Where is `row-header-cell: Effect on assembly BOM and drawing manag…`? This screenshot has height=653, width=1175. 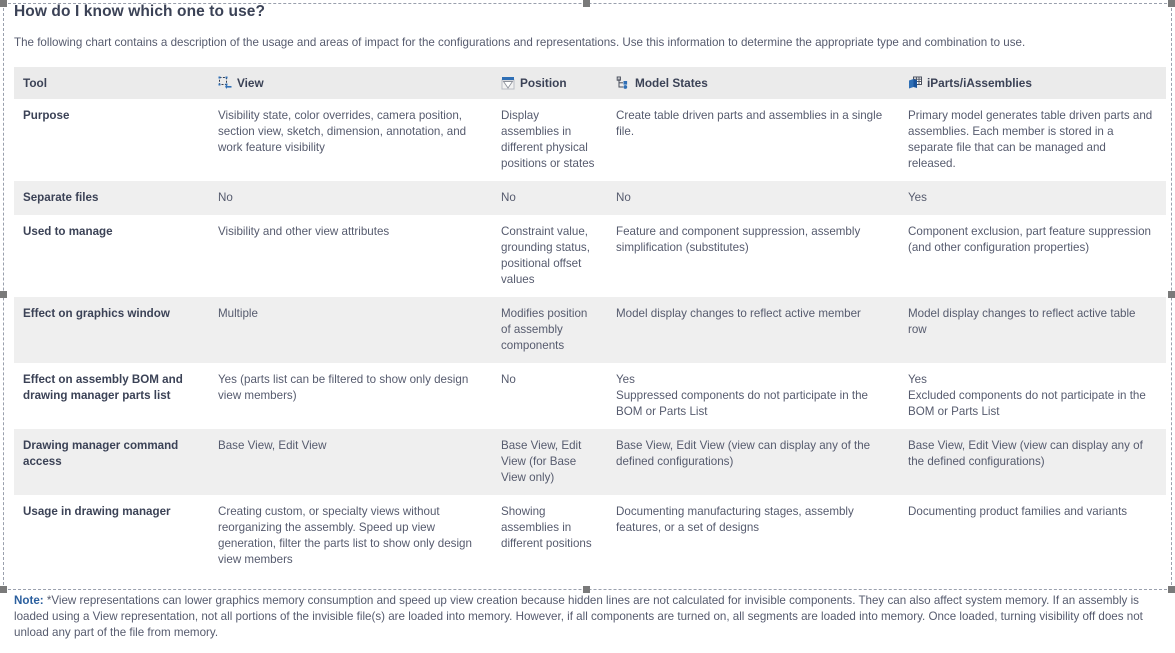 row-header-cell: Effect on assembly BOM and drawing manag… is located at coordinates (112, 396).